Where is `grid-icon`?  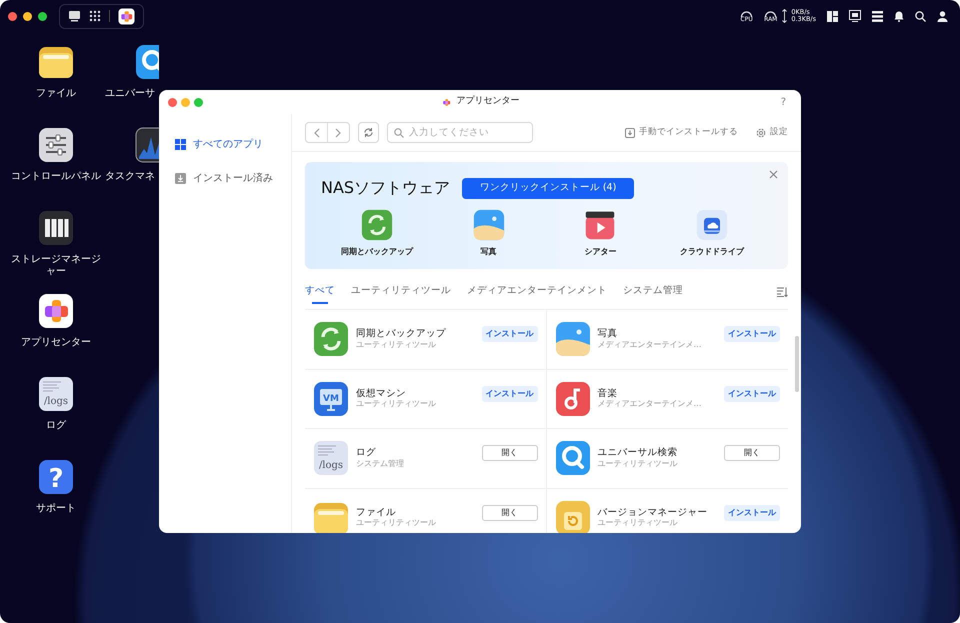
grid-icon is located at coordinates (180, 144).